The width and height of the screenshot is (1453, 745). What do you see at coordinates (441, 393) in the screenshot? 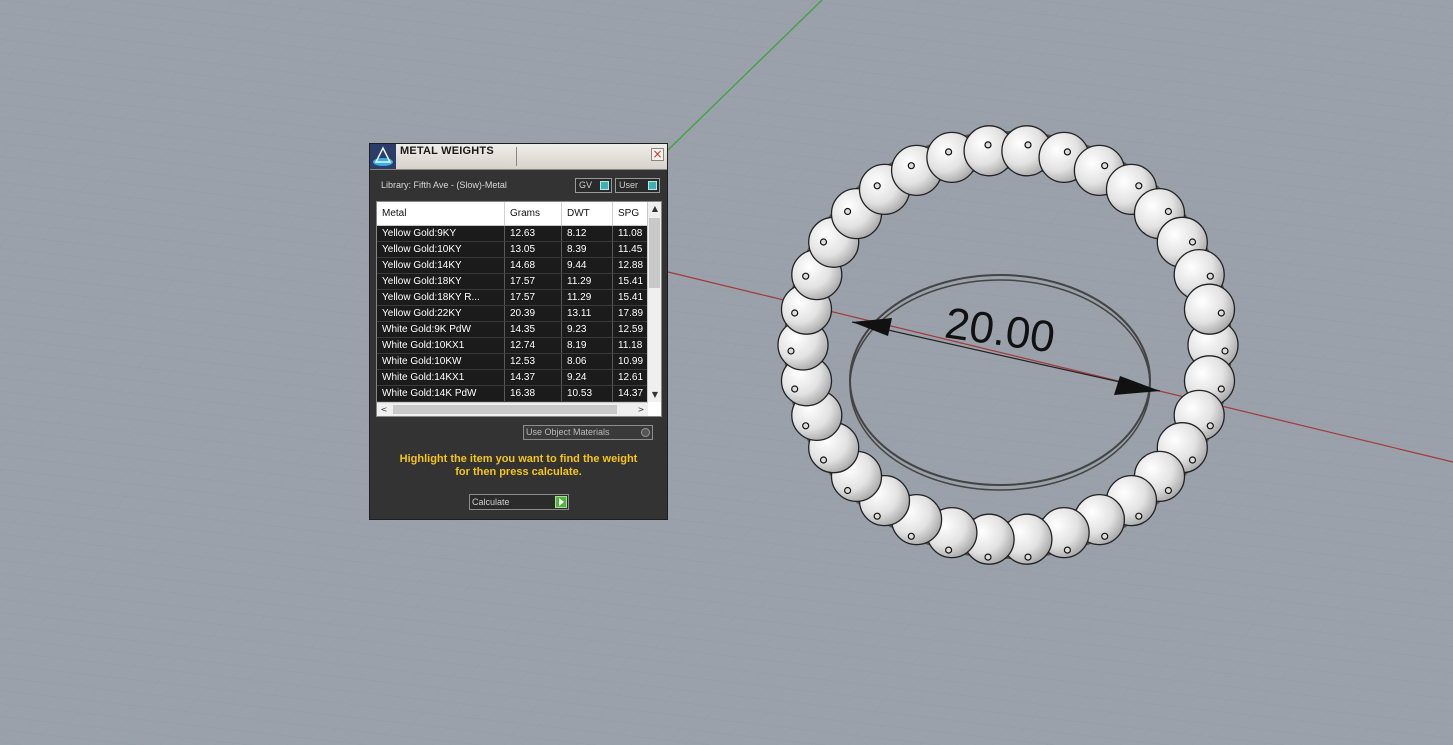
I see `metal-name: White Gold:14K PdW` at bounding box center [441, 393].